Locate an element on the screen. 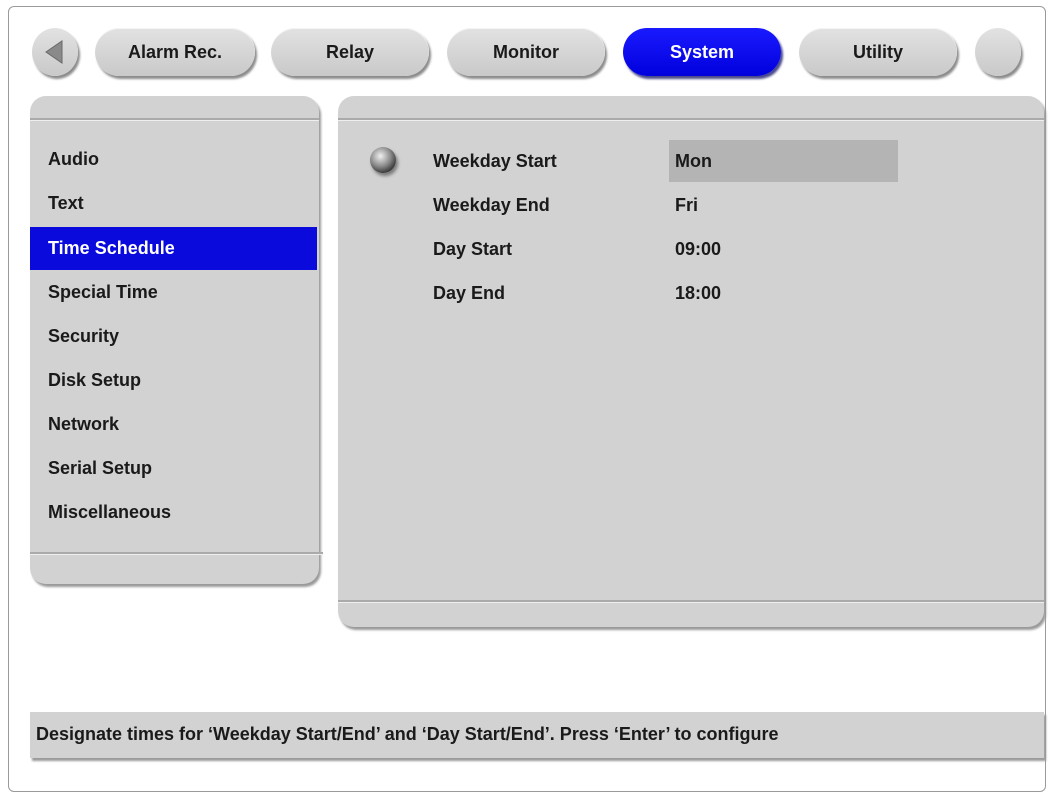 Image resolution: width=1052 pixels, height=795 pixels. tab-alarm-rec: Alarm Rec. is located at coordinates (175, 52).